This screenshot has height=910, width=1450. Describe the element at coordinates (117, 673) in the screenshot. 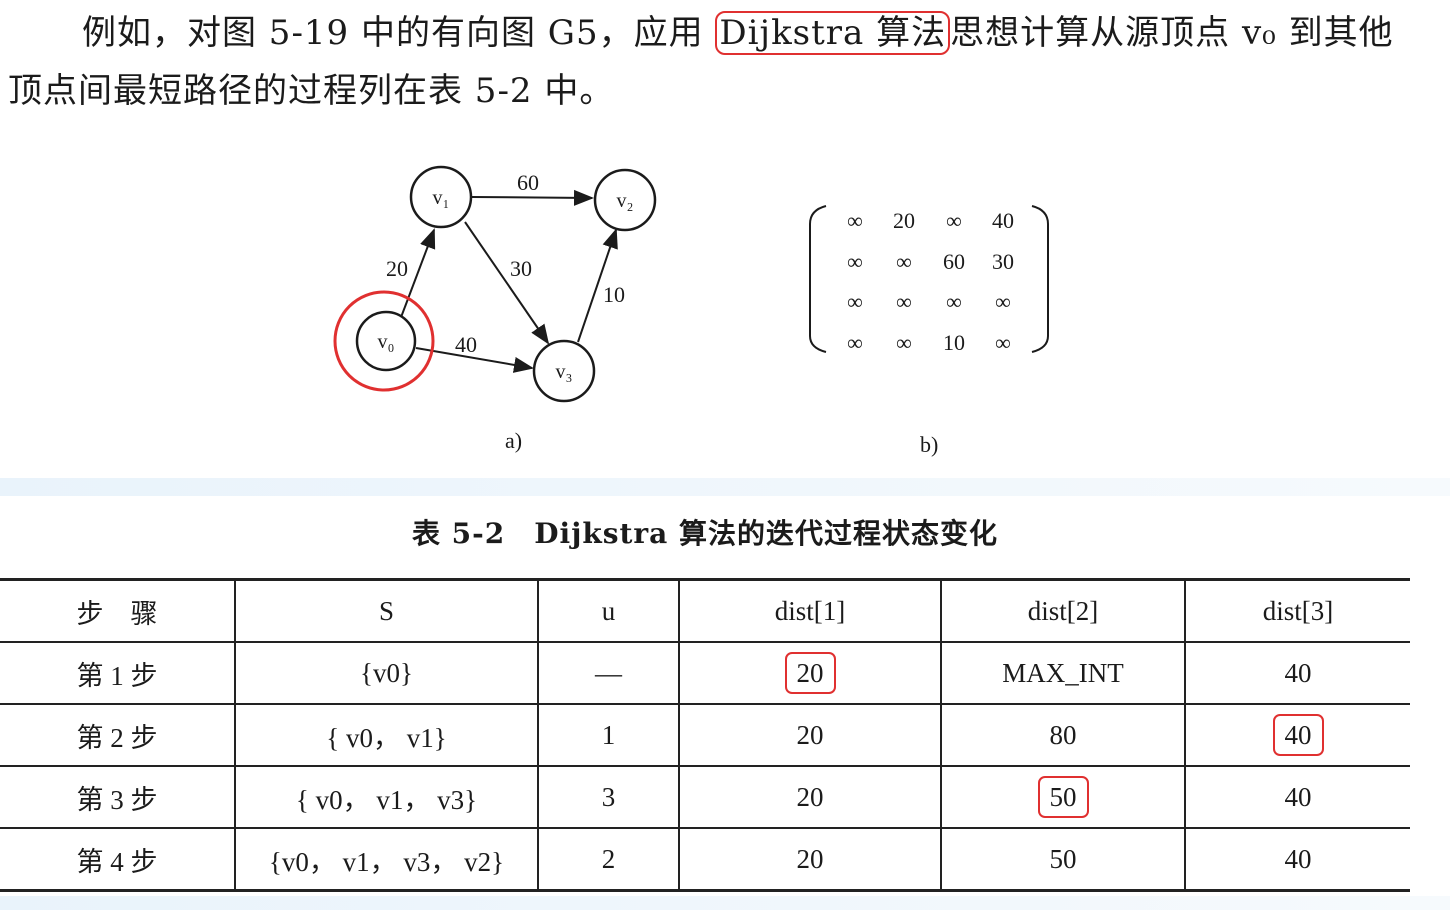

I see `cell-step: 第 1 步` at that location.